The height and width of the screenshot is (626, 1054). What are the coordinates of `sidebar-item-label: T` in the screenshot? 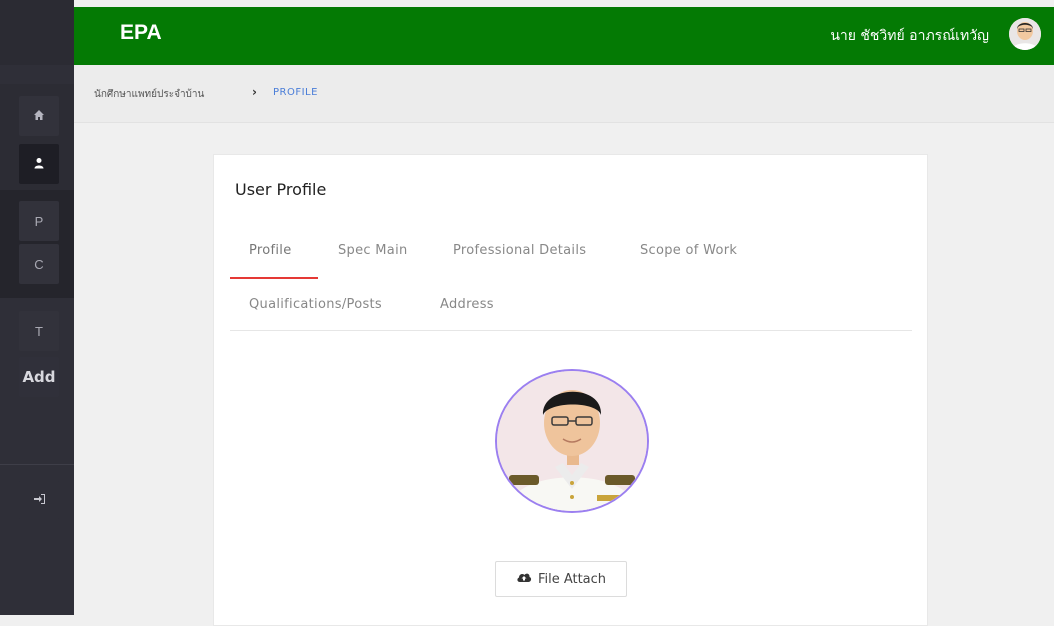 It's located at (39, 331).